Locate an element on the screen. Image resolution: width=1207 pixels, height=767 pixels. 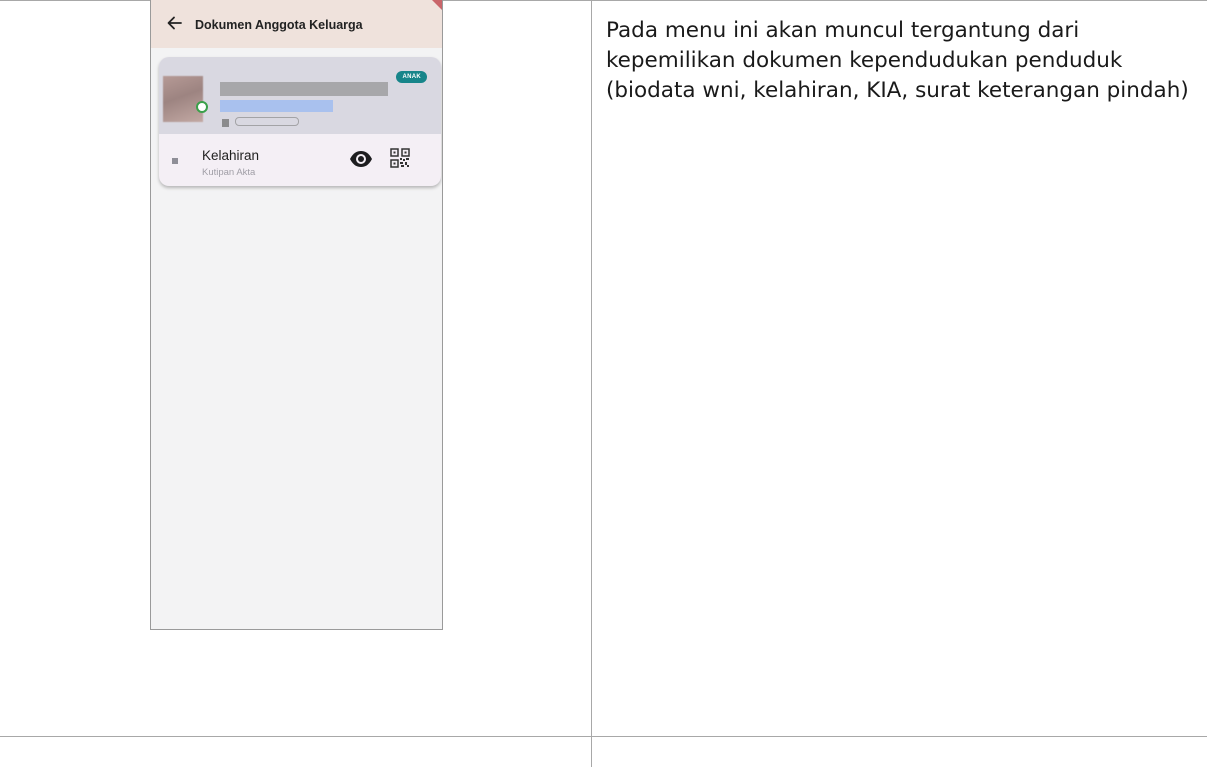
page-title: Dokumen Anggota Keluarga is located at coordinates (279, 25).